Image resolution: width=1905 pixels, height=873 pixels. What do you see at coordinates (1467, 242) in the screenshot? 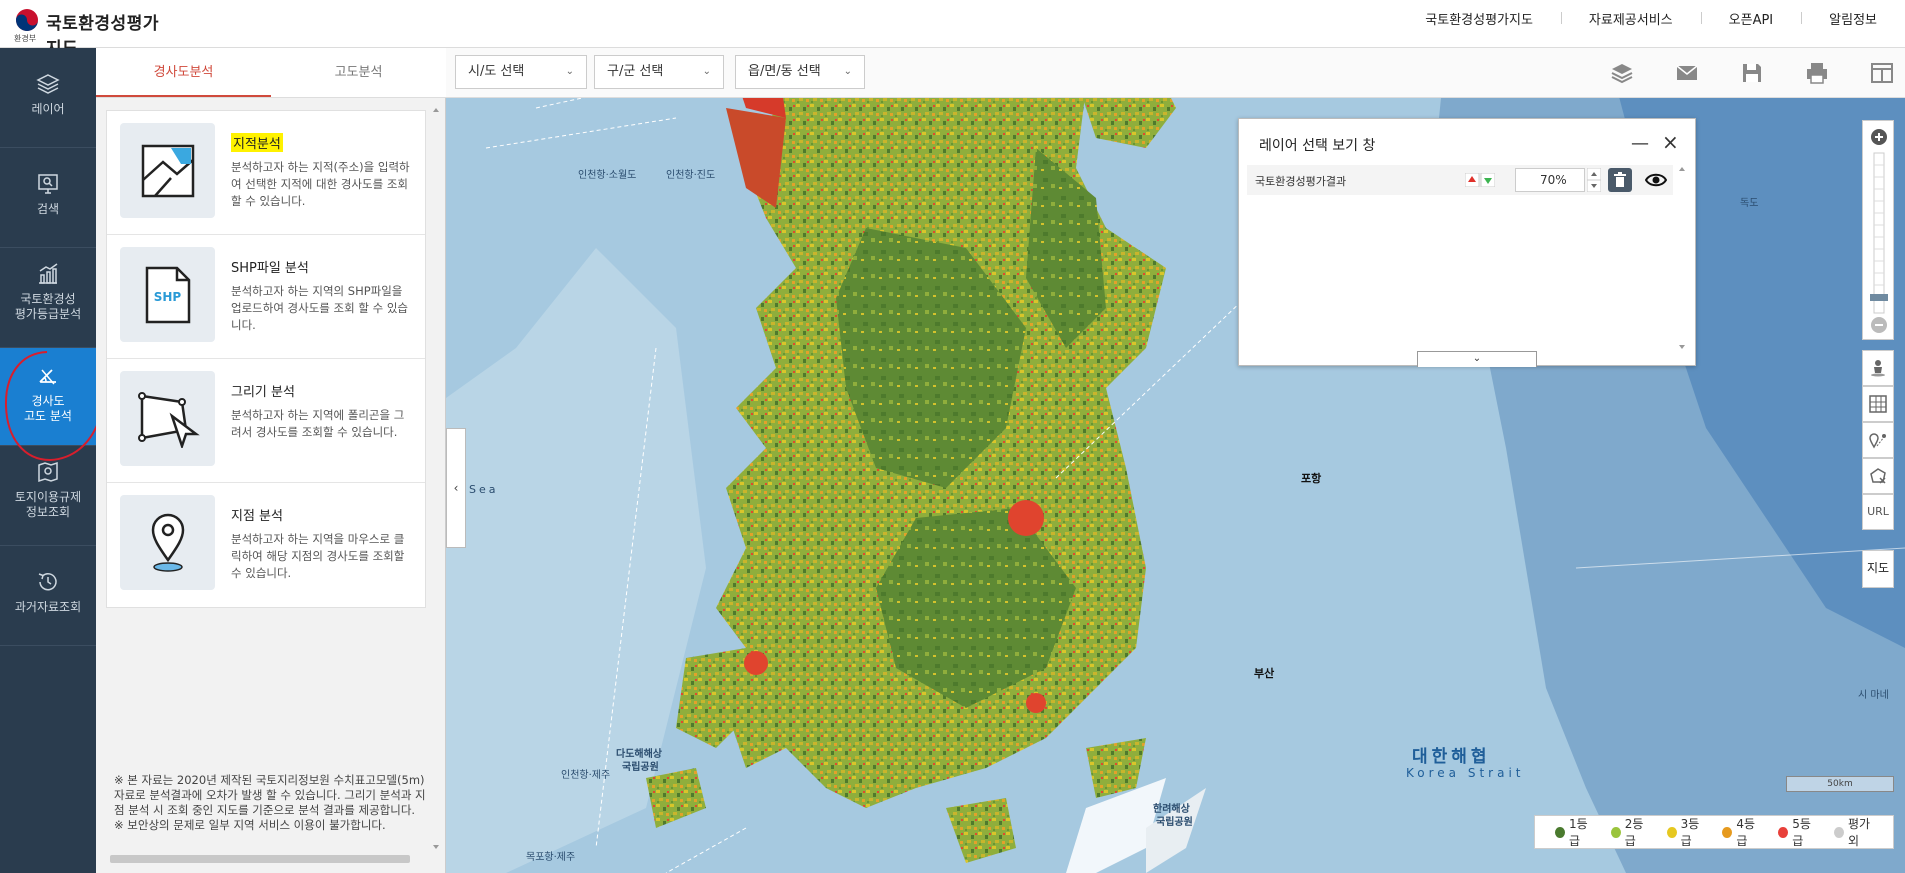
I see `layer-view-window: 레이어 선택 보기 창 — × 국토환경성평가결과 70% ⌄` at bounding box center [1467, 242].